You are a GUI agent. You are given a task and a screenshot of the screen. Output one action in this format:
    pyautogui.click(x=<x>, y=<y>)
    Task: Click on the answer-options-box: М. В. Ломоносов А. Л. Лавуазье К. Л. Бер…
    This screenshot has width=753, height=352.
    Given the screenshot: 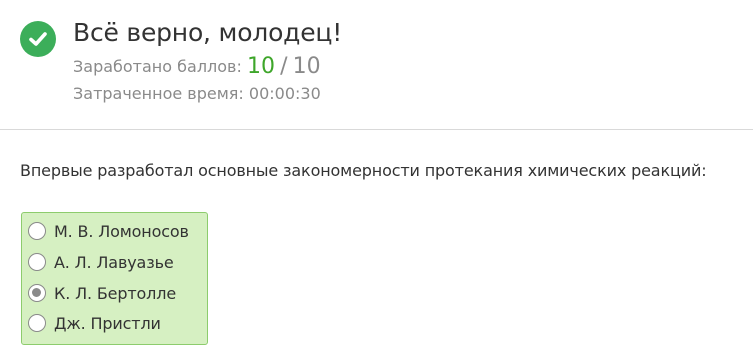 What is the action you would take?
    pyautogui.click(x=114, y=278)
    